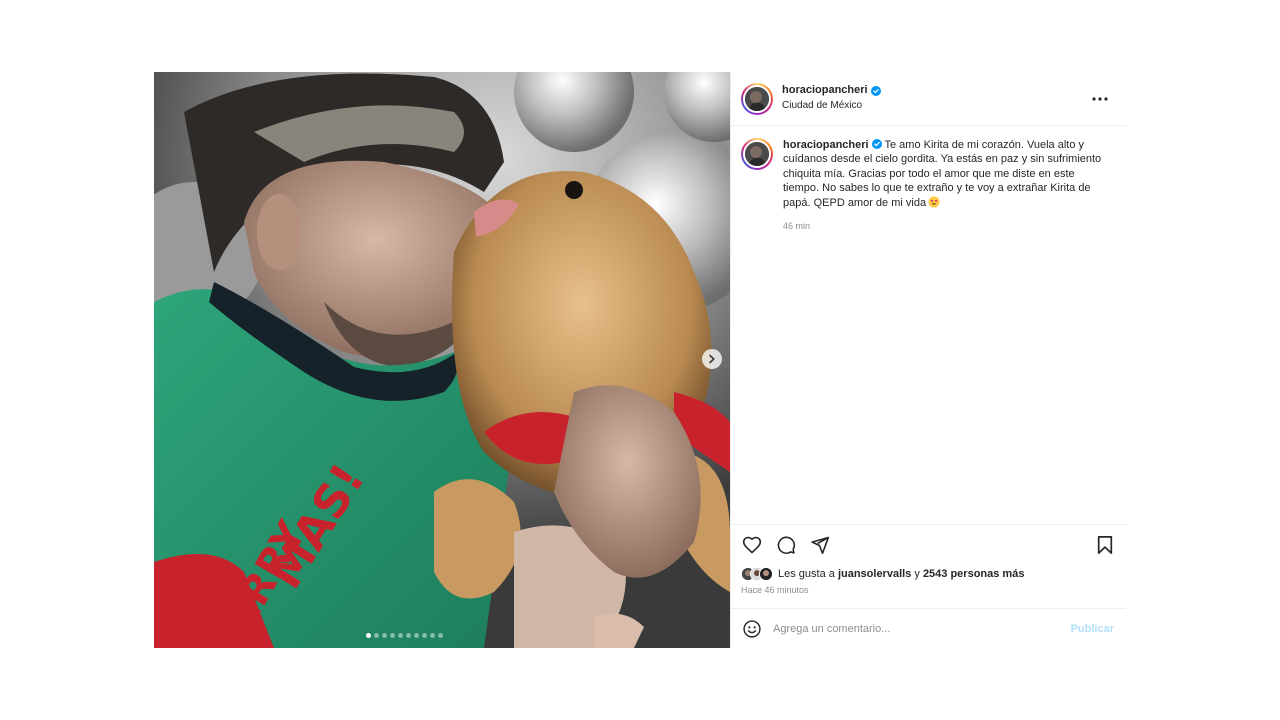 The image size is (1280, 720). What do you see at coordinates (766, 574) in the screenshot?
I see `liker-avatar` at bounding box center [766, 574].